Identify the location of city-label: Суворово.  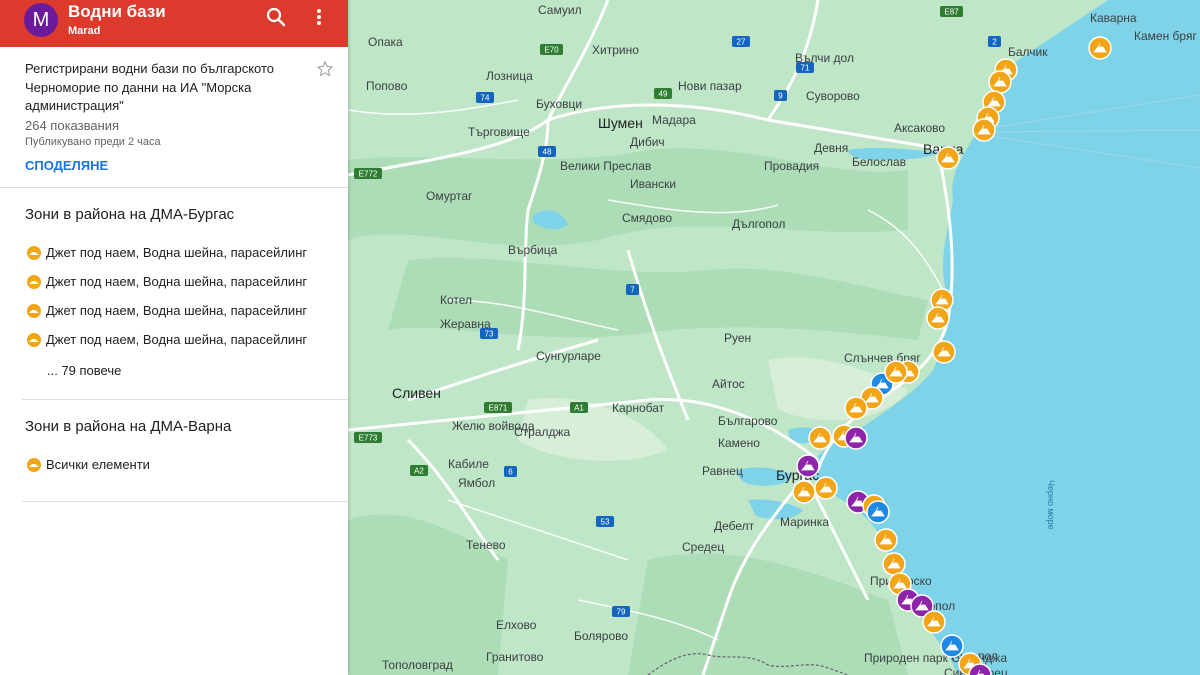
(833, 96).